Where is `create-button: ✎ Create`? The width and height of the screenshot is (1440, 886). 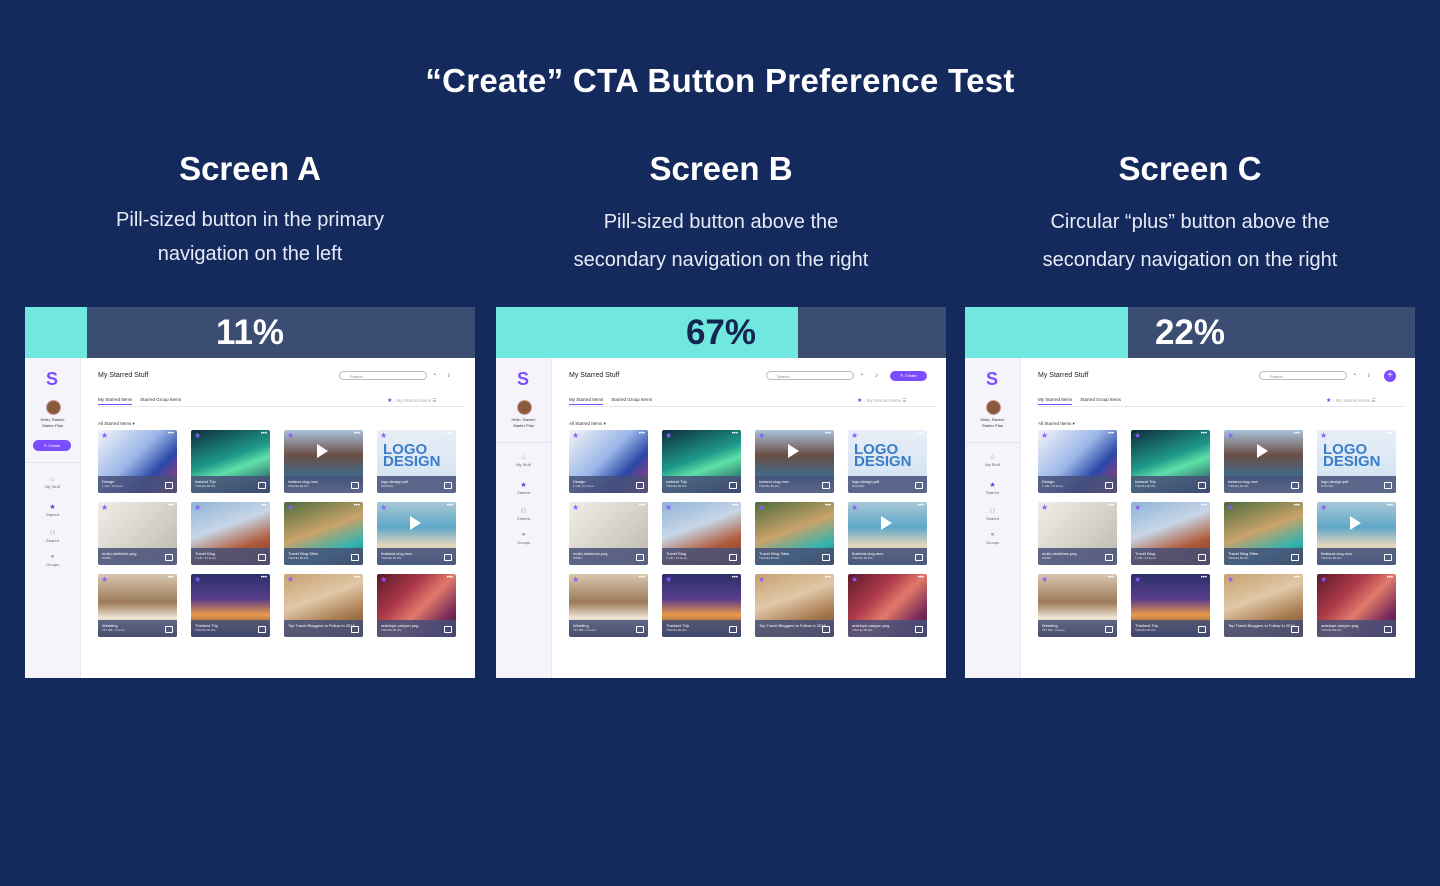
create-button: ✎ Create is located at coordinates (52, 445).